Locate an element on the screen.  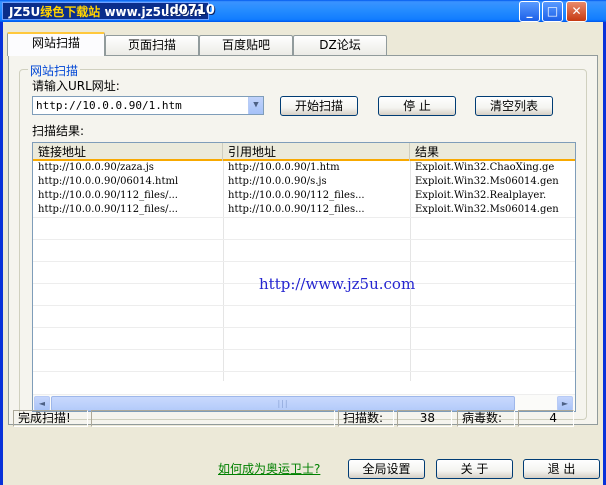
tab-dz-forum: DZ论坛 is located at coordinates (340, 45).